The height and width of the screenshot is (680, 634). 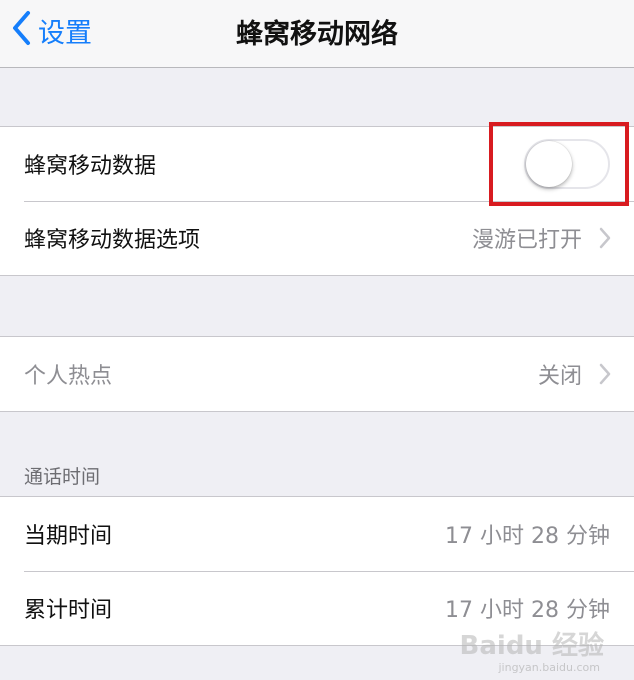 I want to click on personal-hotspot-label: 个人热点, so click(x=68, y=376).